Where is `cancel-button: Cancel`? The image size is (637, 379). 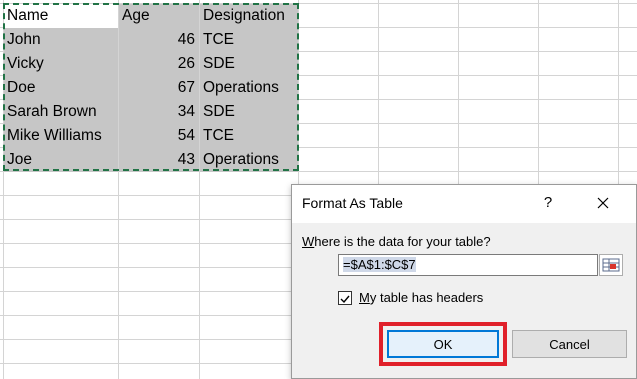
cancel-button: Cancel is located at coordinates (569, 344).